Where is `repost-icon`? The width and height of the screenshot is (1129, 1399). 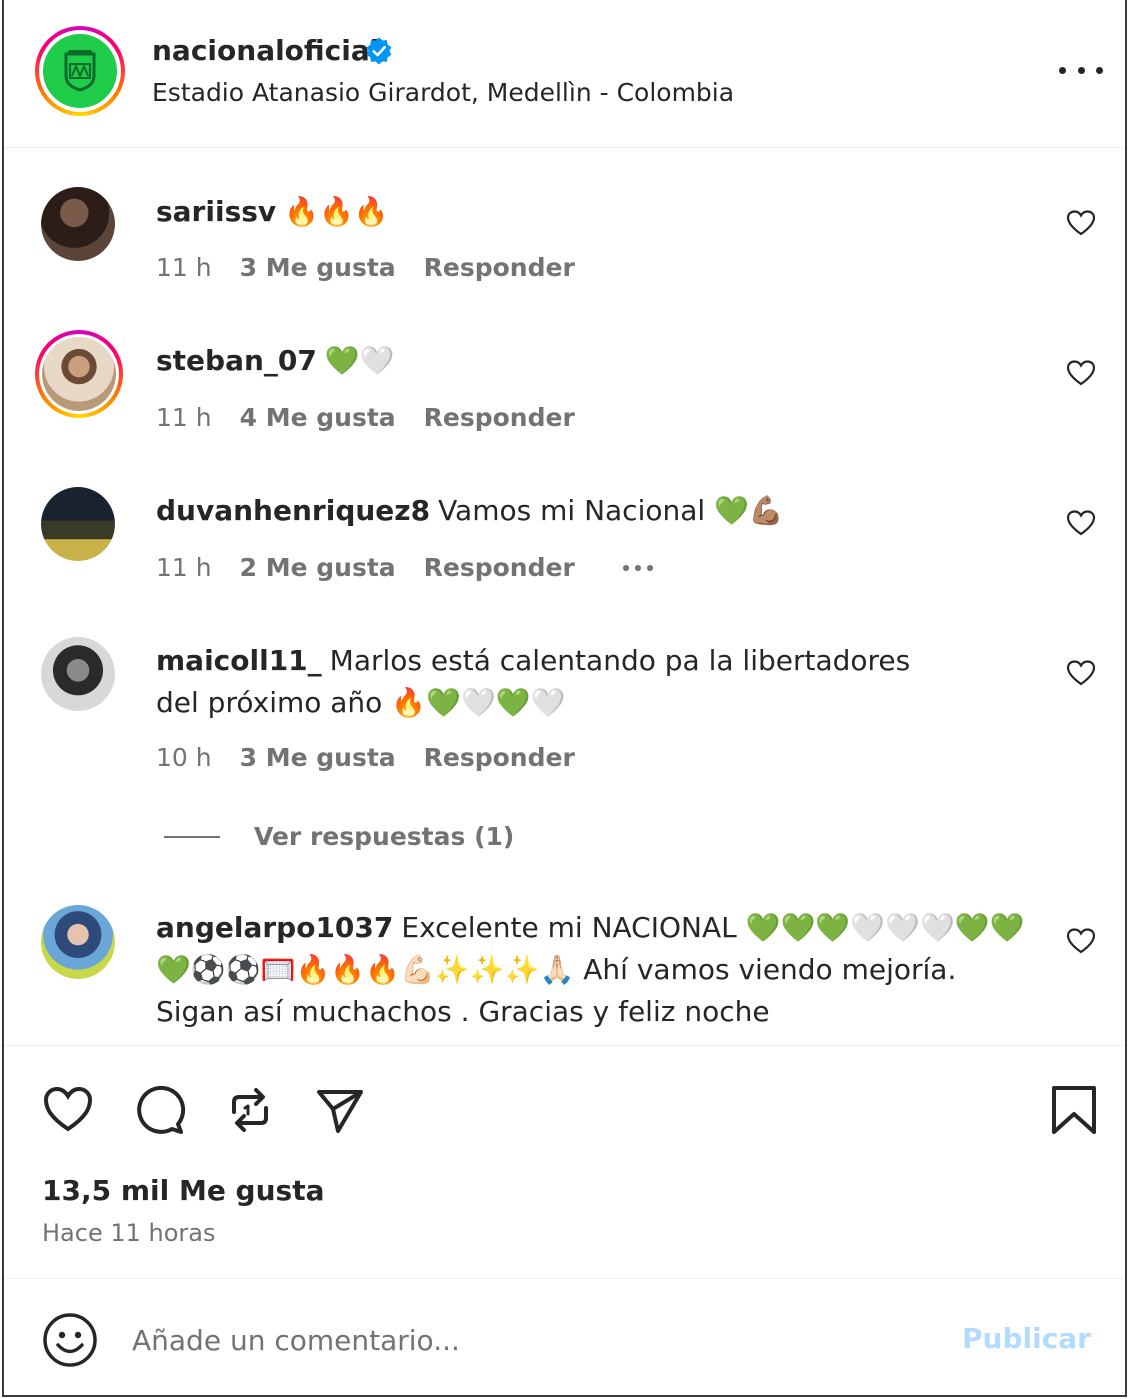
repost-icon is located at coordinates (250, 1110).